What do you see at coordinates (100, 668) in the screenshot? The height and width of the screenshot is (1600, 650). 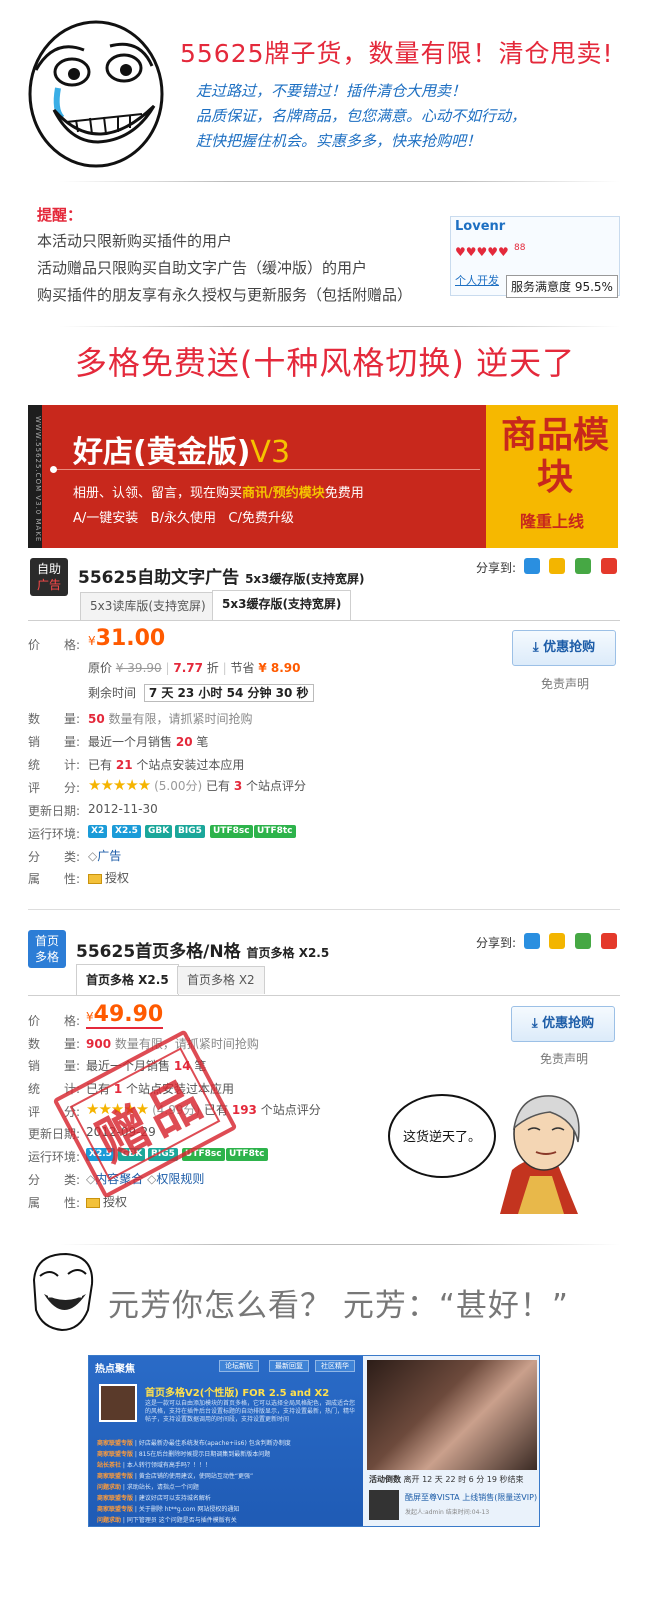 I see `original-price-label: 原价` at bounding box center [100, 668].